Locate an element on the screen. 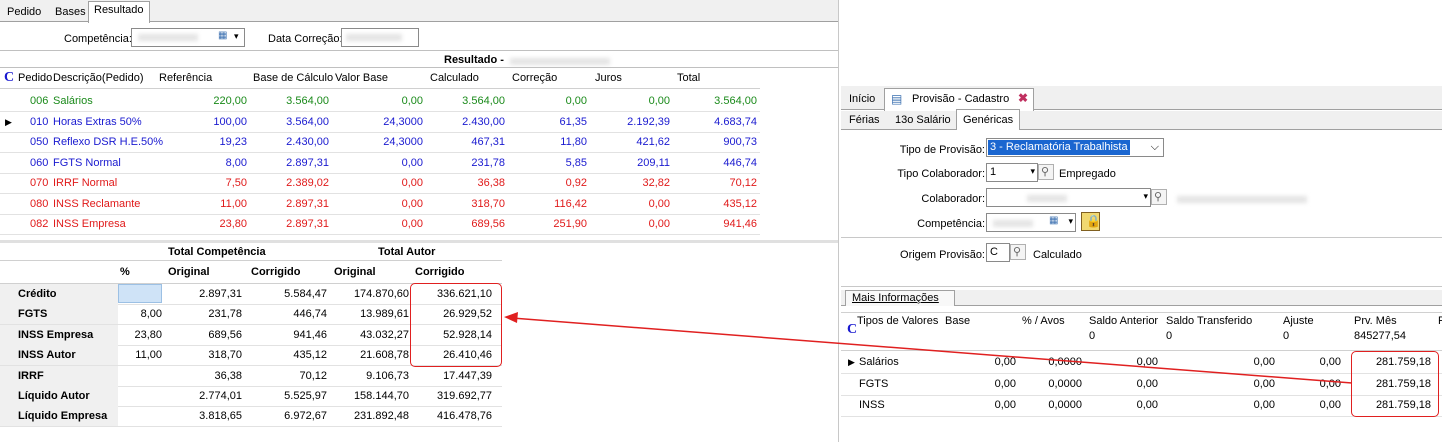  comparison-arrow is located at coordinates (928, 348).